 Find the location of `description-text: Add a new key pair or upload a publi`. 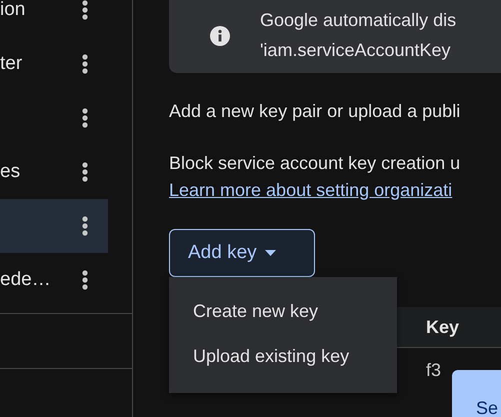

description-text: Add a new key pair or upload a publi is located at coordinates (315, 111).